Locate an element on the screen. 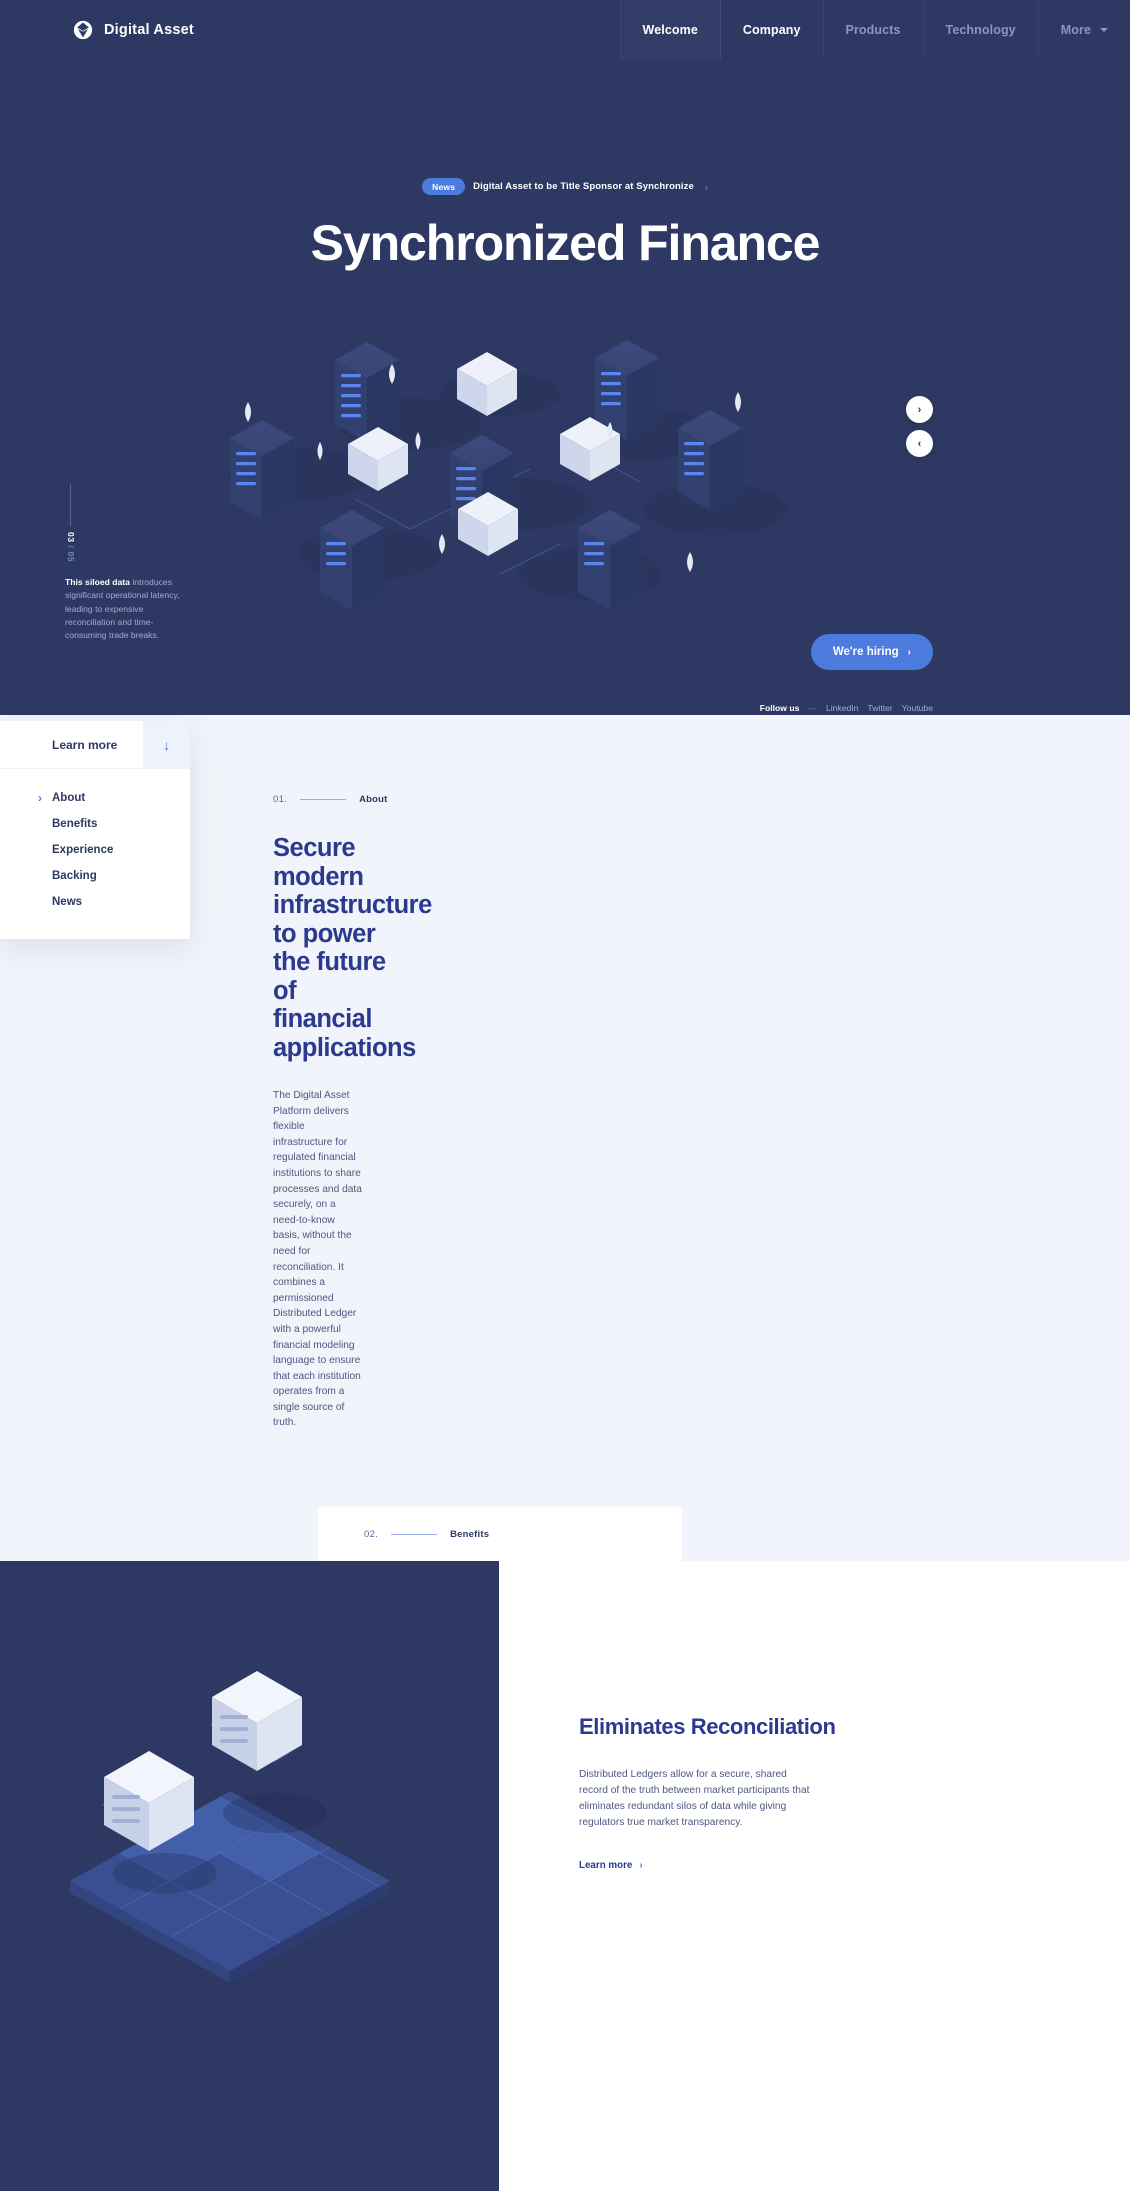 The image size is (1130, 2191). brand-logo-group: Digital Asset is located at coordinates (97, 29).